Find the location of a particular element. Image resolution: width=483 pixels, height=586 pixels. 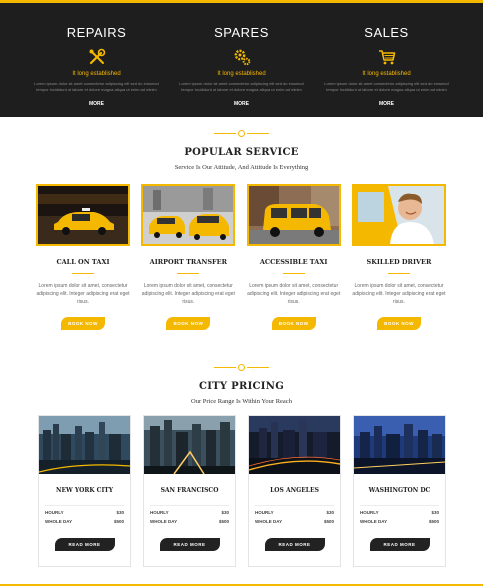

sales-more-link: MORE is located at coordinates (386, 104).